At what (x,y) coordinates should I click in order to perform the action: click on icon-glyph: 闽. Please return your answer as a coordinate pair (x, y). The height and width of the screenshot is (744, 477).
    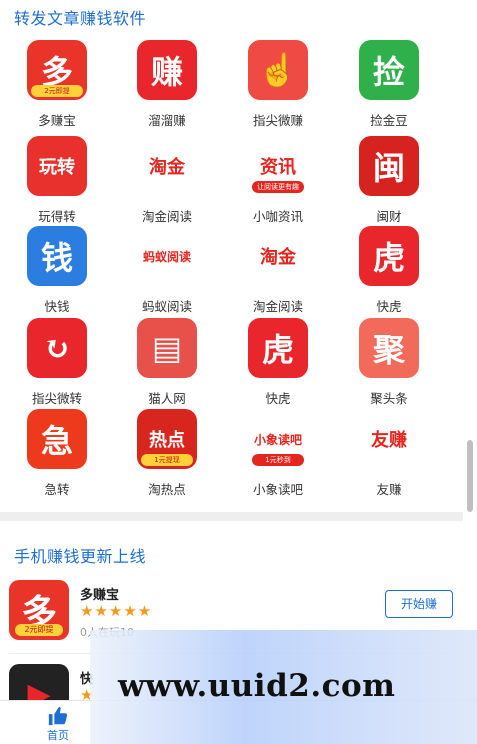
    Looking at the image, I should click on (388, 168).